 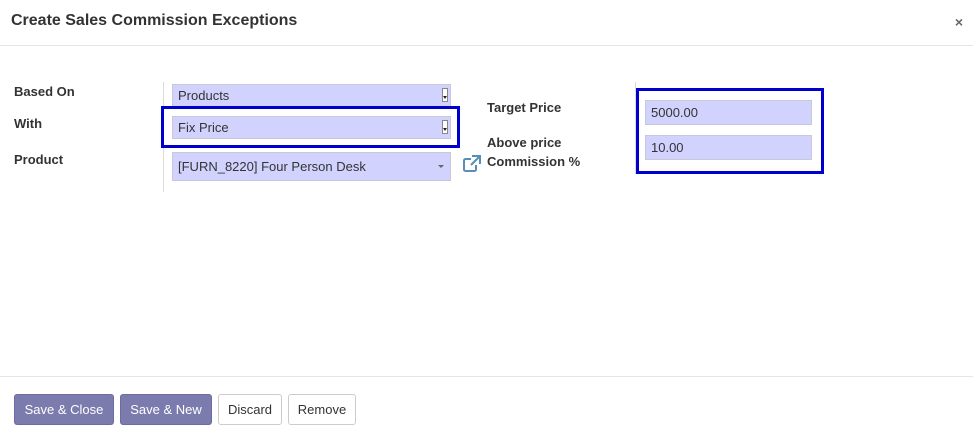 I want to click on external-link-icon, so click(x=472, y=164).